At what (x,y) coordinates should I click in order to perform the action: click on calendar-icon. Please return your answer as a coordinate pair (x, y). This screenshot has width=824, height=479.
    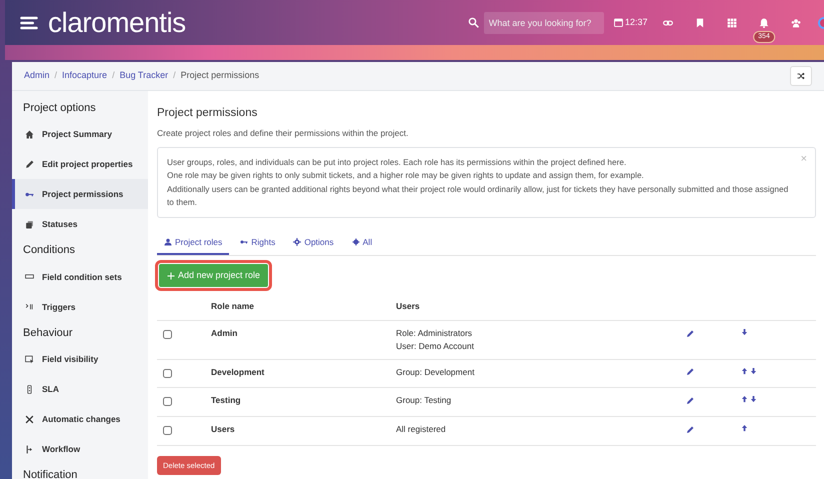
    Looking at the image, I should click on (618, 22).